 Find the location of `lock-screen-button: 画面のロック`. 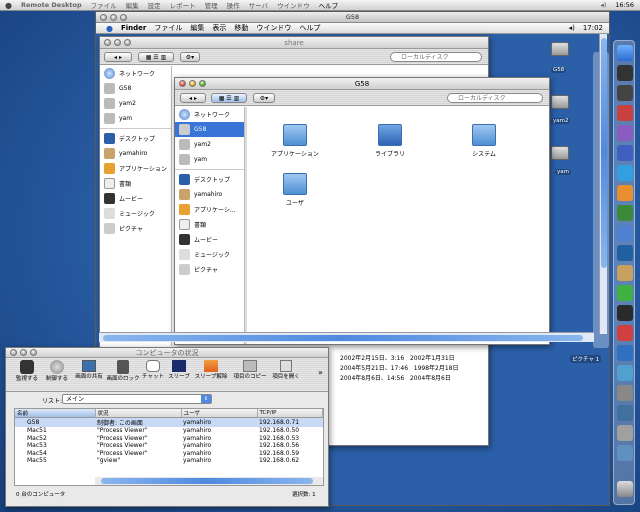

lock-screen-button: 画面のロック is located at coordinates (123, 371).